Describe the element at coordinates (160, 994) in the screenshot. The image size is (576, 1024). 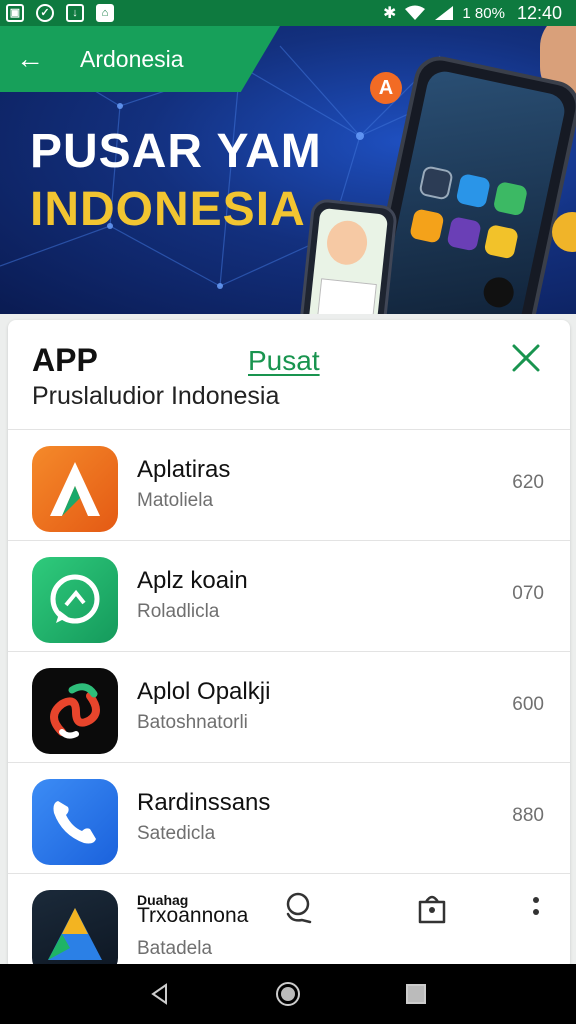
I see `back-icon` at that location.